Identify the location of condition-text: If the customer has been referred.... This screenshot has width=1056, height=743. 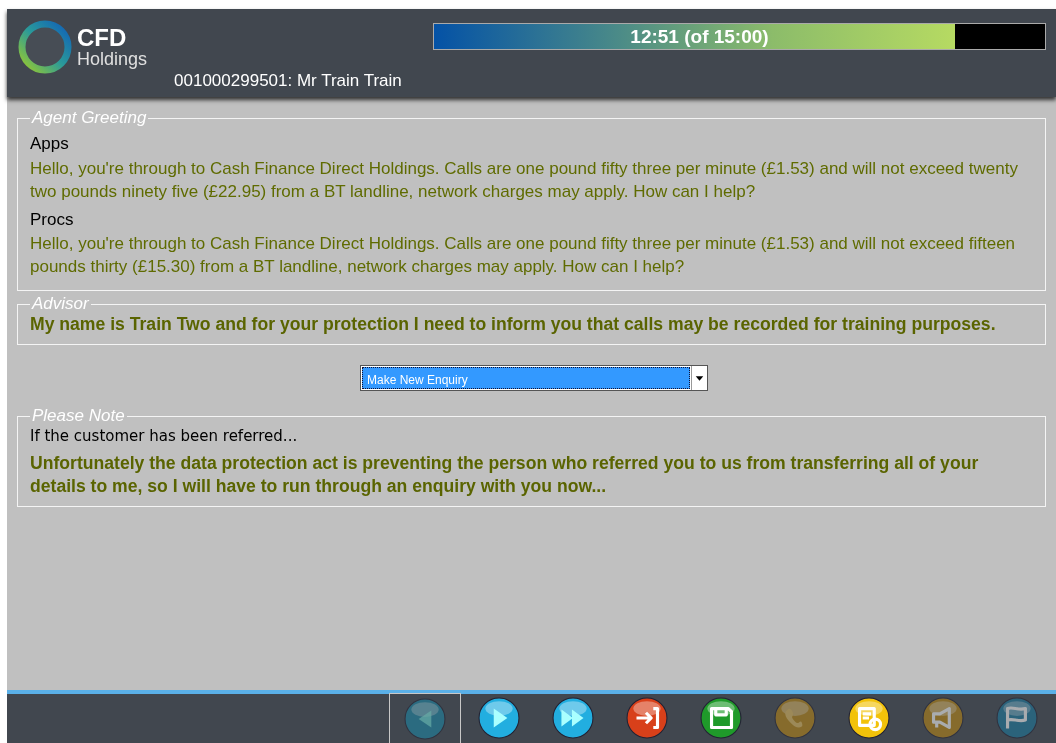
(164, 436).